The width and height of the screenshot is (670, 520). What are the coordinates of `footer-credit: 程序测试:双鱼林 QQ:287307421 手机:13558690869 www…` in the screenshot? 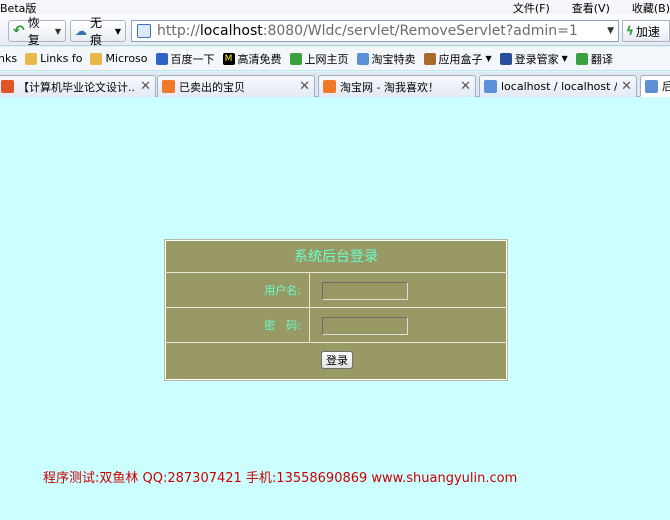 It's located at (280, 478).